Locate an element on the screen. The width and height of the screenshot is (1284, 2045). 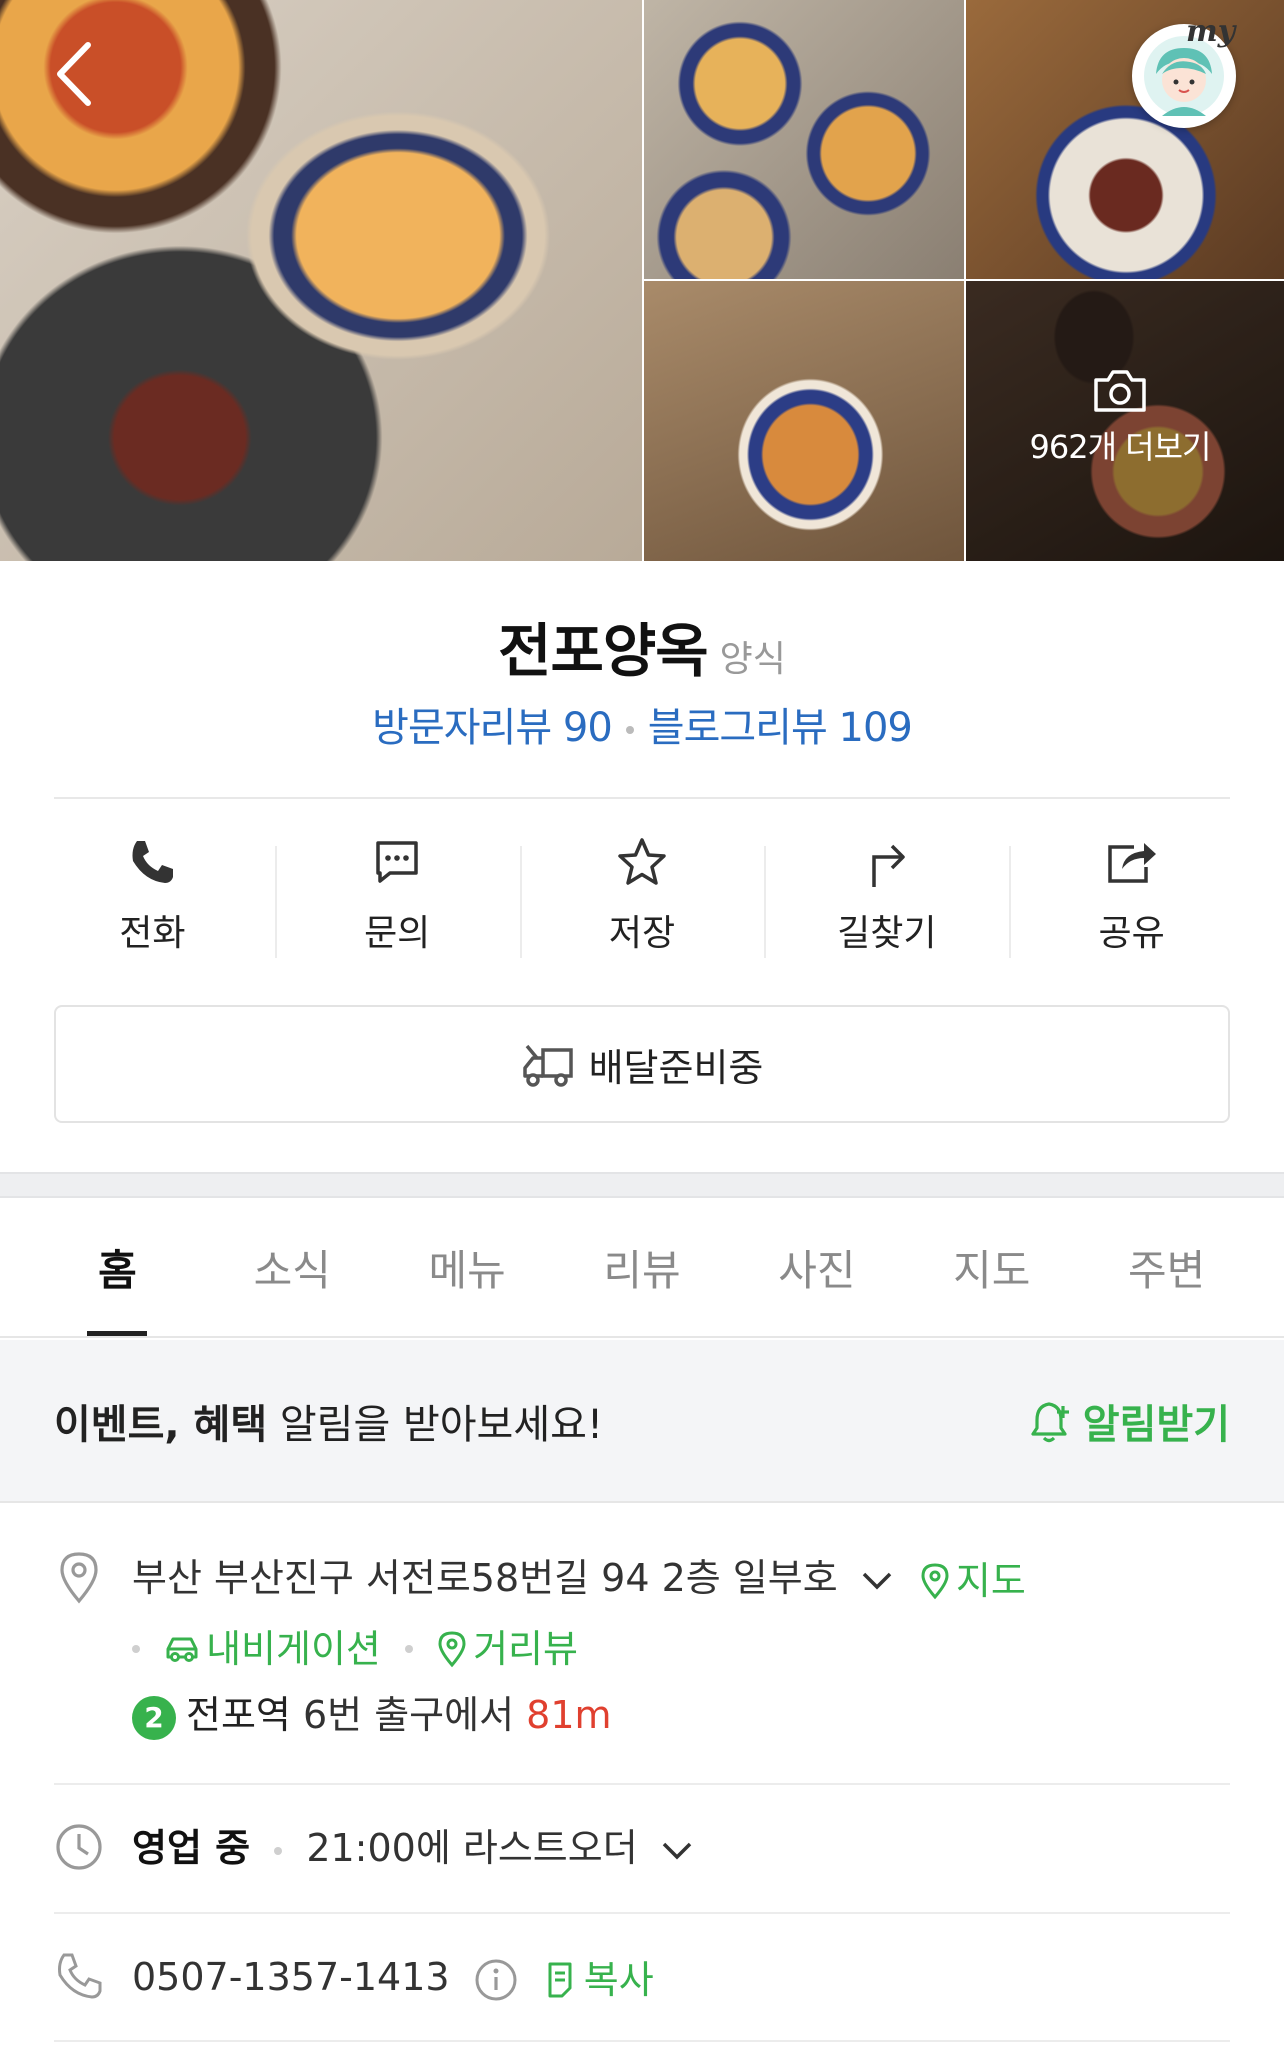
phone-icon is located at coordinates (153, 862).